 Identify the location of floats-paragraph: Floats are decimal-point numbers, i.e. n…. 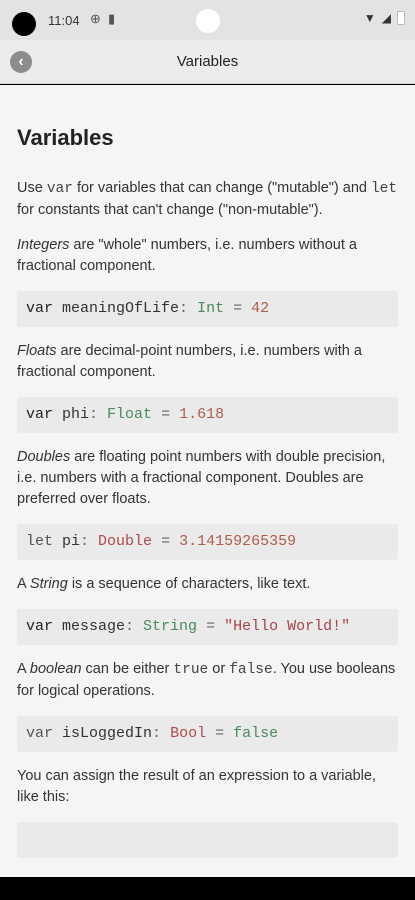
(189, 361).